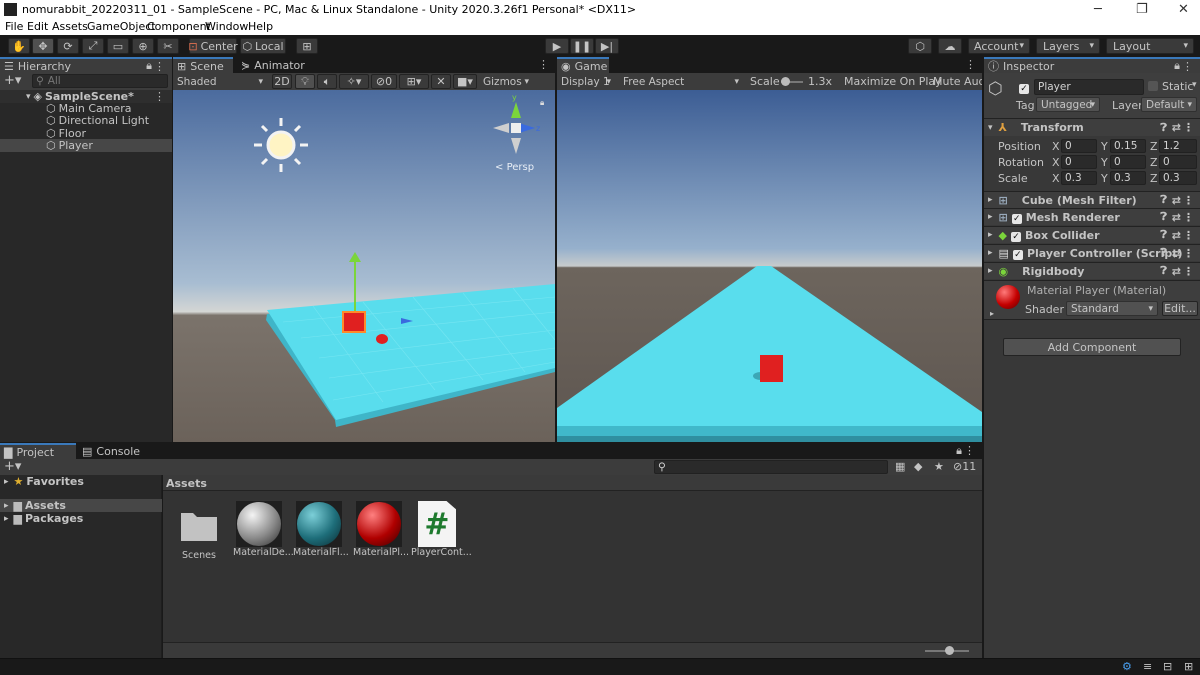  Describe the element at coordinates (86, 120) in the screenshot. I see `hierarchy-item-directional-light: ⬡ Directional Light` at that location.